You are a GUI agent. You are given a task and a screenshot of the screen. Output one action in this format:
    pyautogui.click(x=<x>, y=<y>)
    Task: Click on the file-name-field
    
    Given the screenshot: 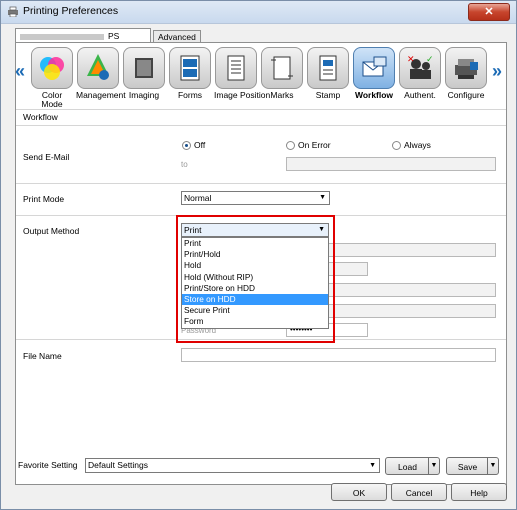 What is the action you would take?
    pyautogui.click(x=338, y=355)
    